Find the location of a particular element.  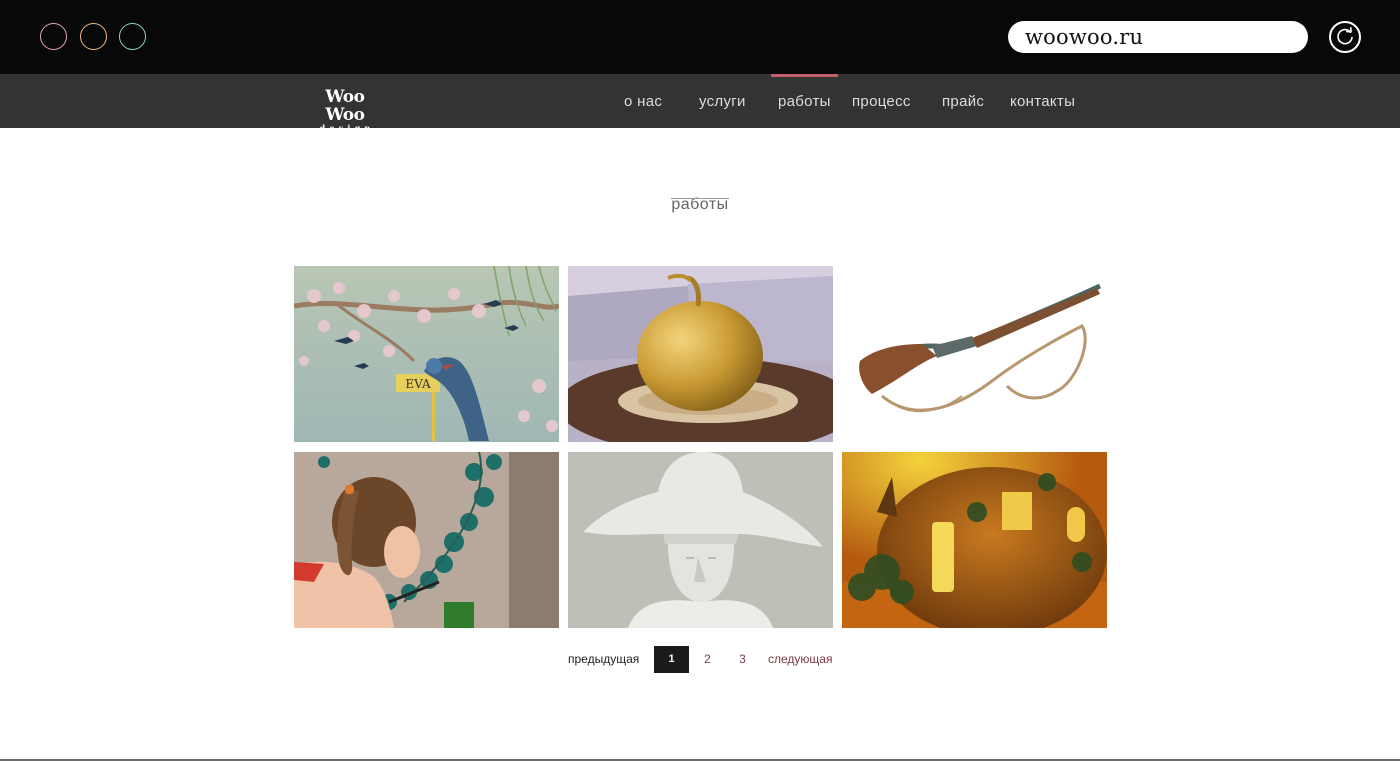

page-title: работы is located at coordinates (700, 205).